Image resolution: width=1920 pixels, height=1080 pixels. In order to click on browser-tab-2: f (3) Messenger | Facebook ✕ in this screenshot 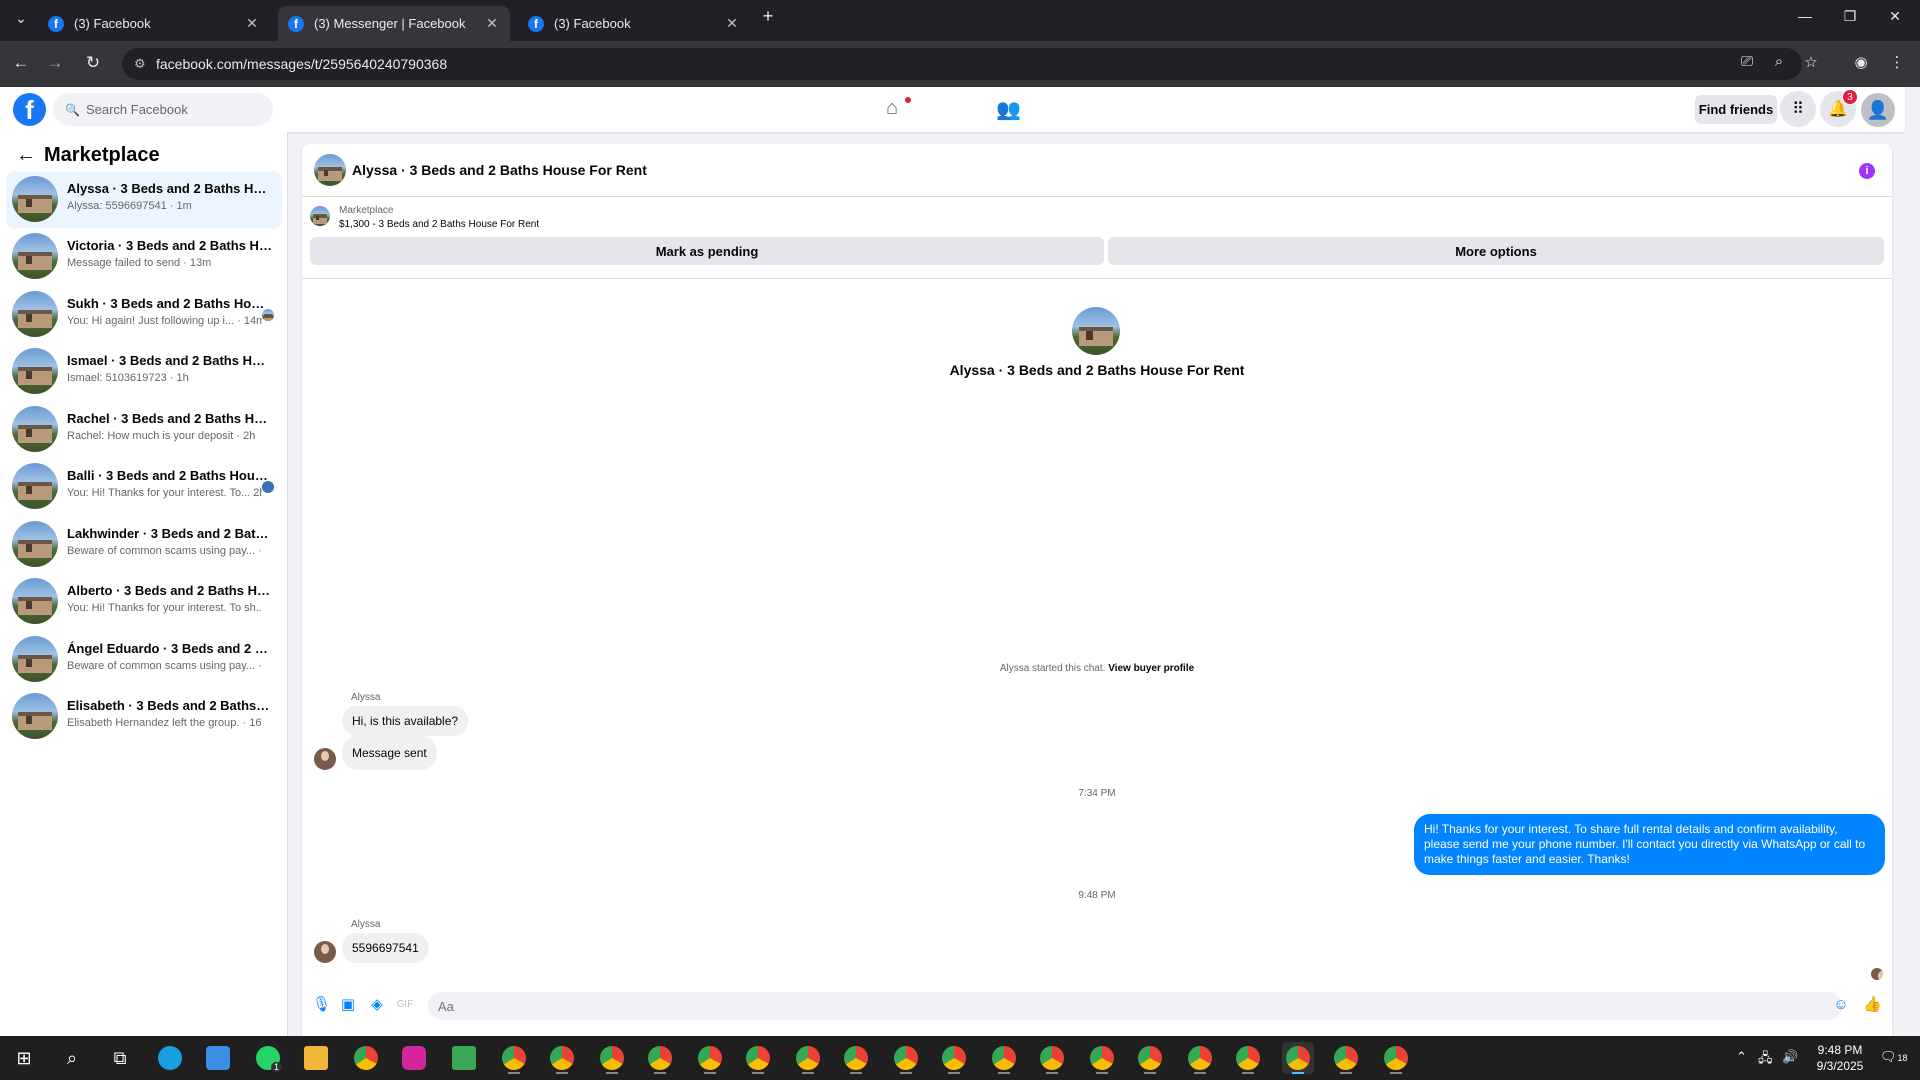, I will do `click(394, 23)`.